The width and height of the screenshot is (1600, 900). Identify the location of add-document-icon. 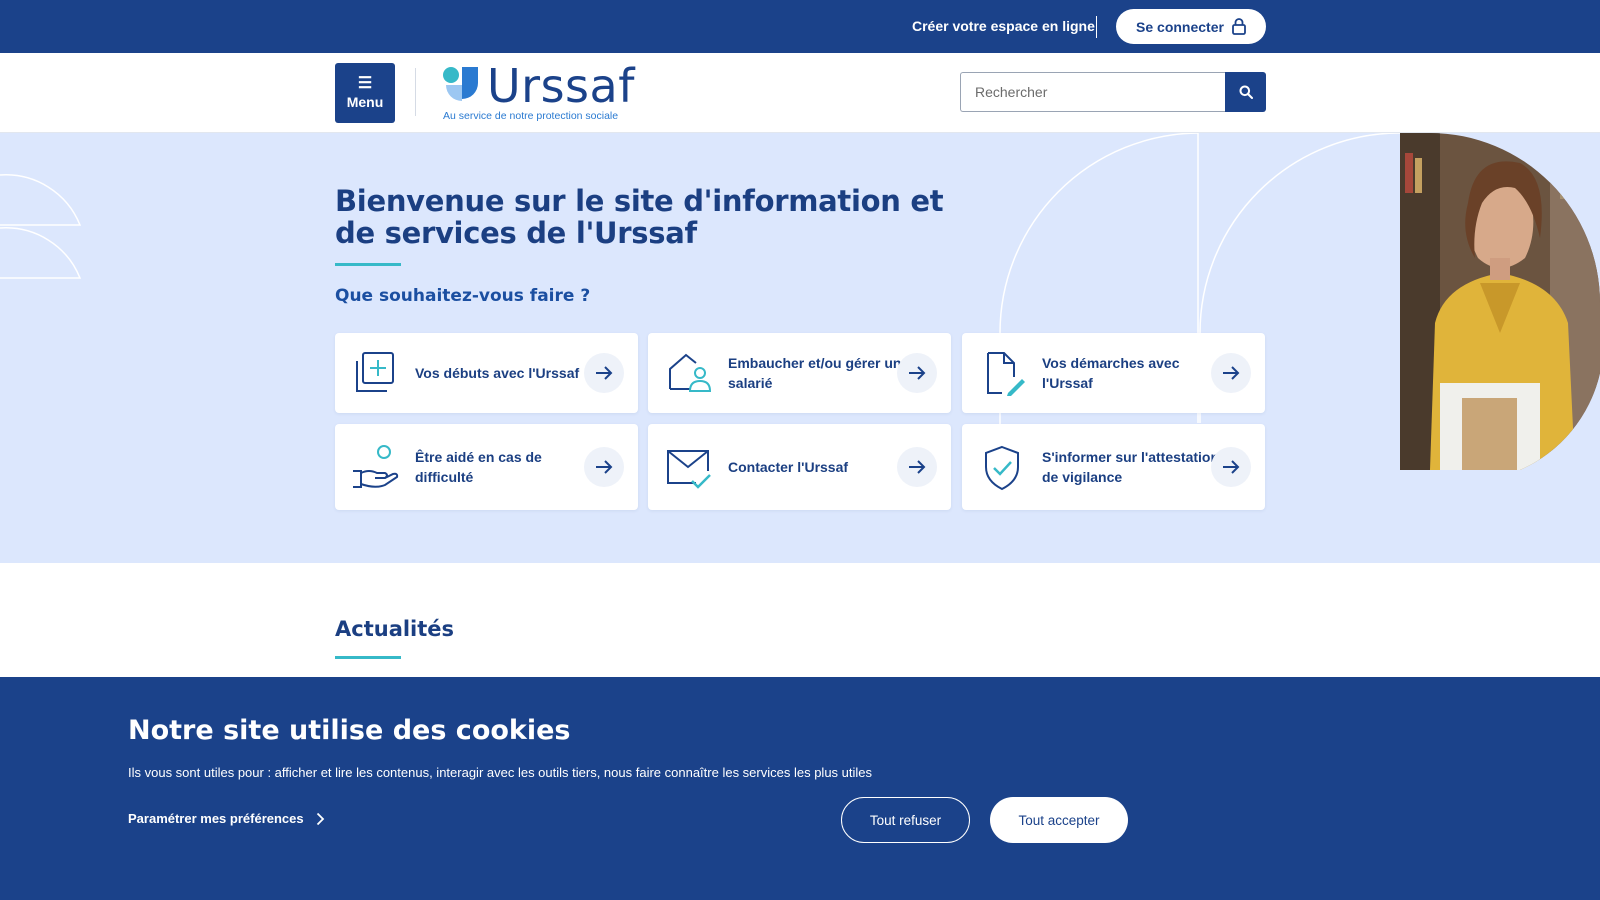
(375, 372).